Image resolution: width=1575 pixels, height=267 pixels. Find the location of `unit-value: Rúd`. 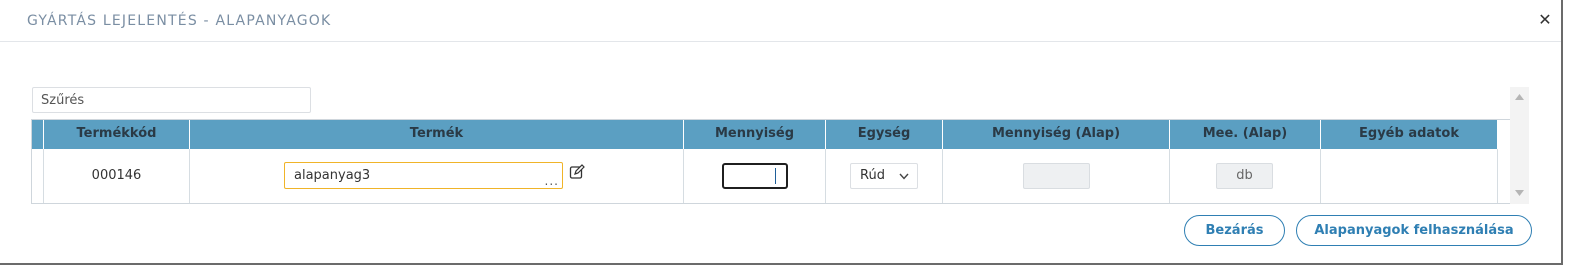

unit-value: Rúd is located at coordinates (872, 175).